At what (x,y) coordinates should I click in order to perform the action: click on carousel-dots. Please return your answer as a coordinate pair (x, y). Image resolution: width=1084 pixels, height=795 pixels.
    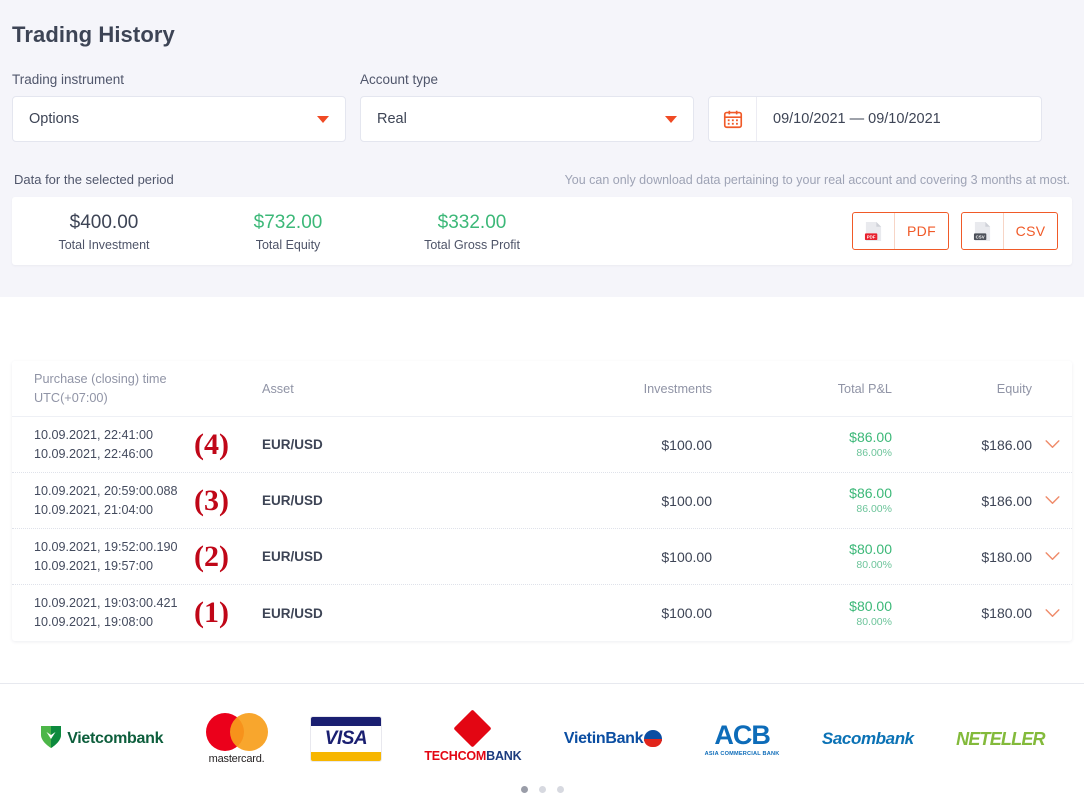
    Looking at the image, I should click on (542, 789).